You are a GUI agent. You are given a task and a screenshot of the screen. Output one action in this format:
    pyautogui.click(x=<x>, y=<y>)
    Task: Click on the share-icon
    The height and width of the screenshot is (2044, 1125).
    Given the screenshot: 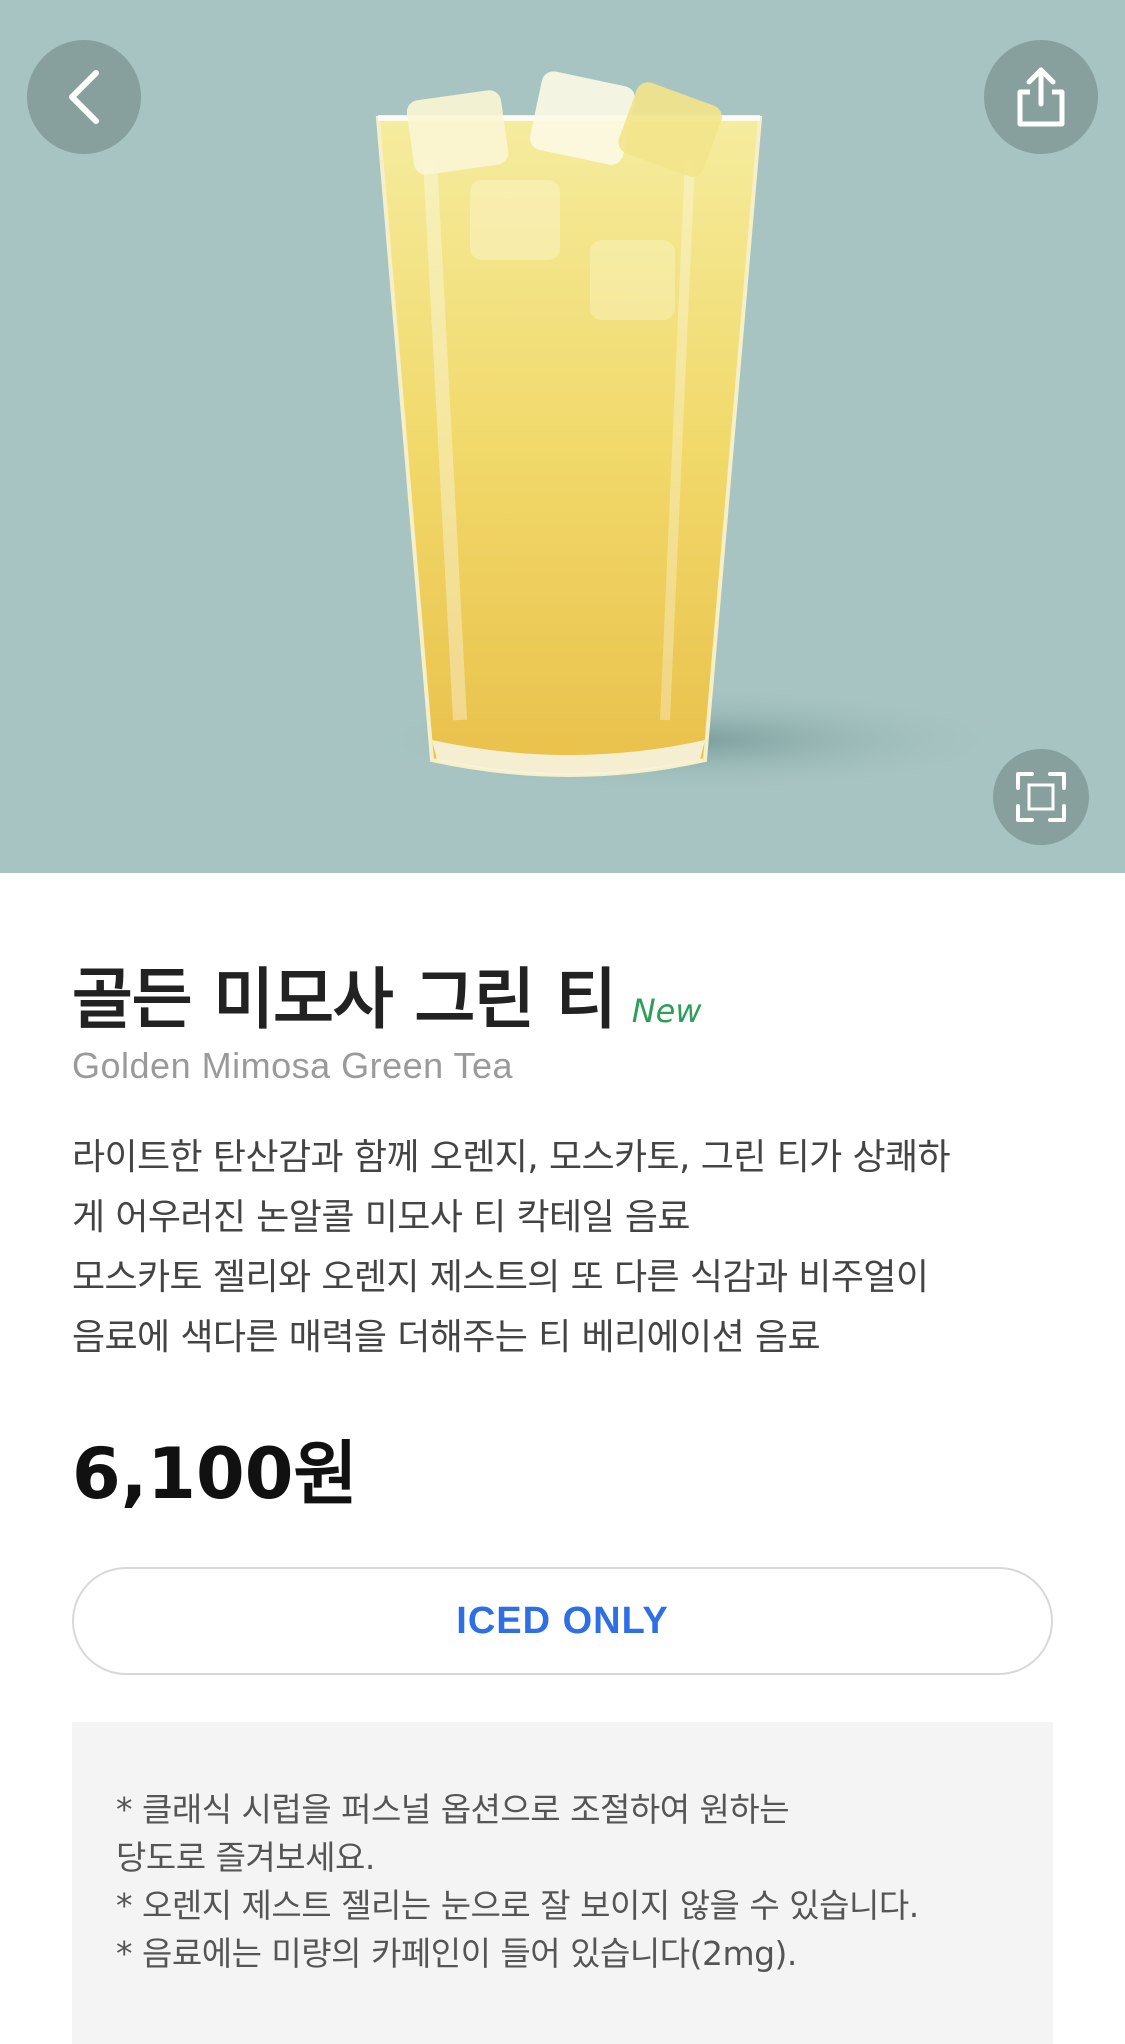 What is the action you would take?
    pyautogui.click(x=1041, y=97)
    